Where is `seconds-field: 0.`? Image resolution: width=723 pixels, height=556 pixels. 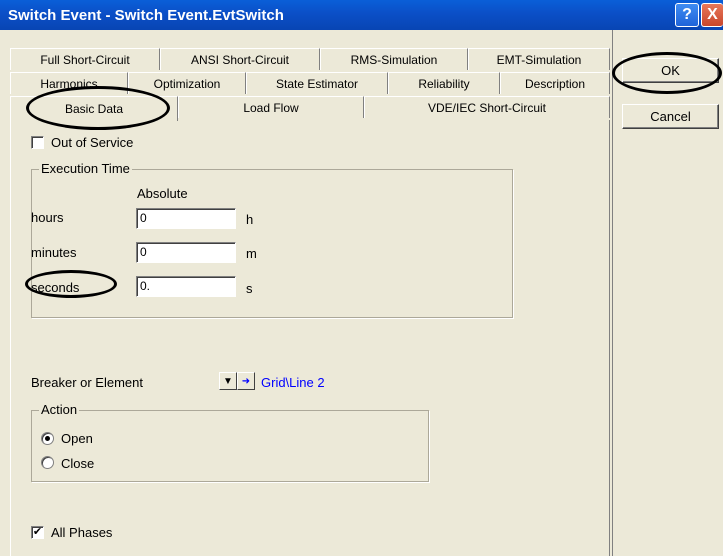 seconds-field: 0. is located at coordinates (186, 286).